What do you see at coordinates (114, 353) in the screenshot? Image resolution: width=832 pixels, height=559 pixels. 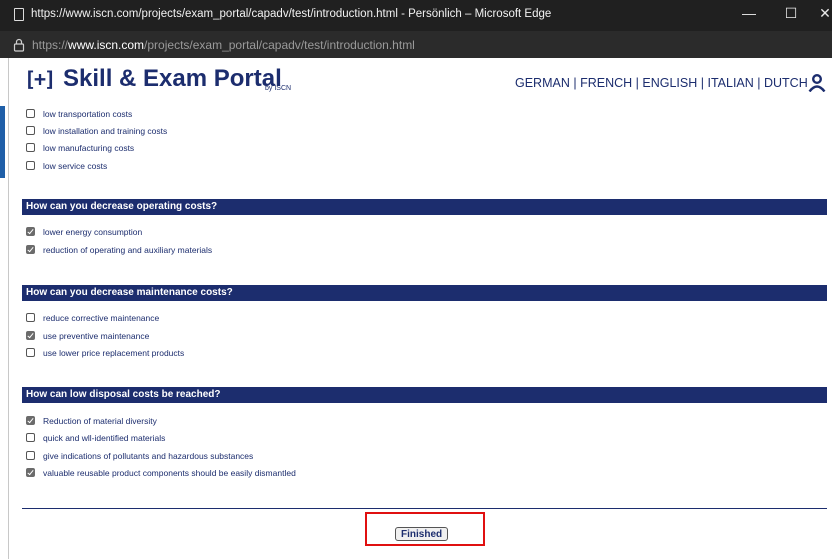 I see `answer-label: use lower price replacement products` at bounding box center [114, 353].